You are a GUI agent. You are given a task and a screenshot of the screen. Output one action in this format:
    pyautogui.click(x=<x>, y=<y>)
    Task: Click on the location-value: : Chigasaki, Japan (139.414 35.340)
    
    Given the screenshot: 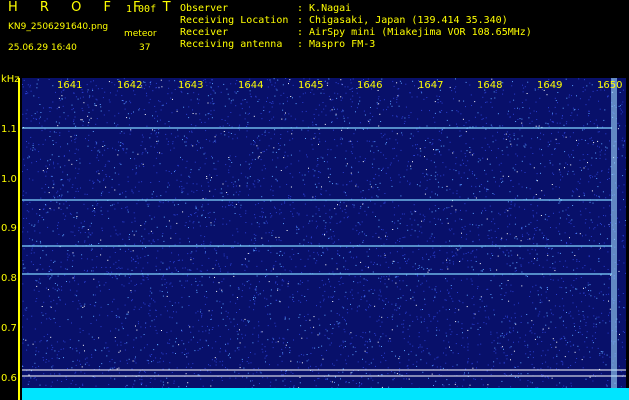 What is the action you would take?
    pyautogui.click(x=402, y=20)
    